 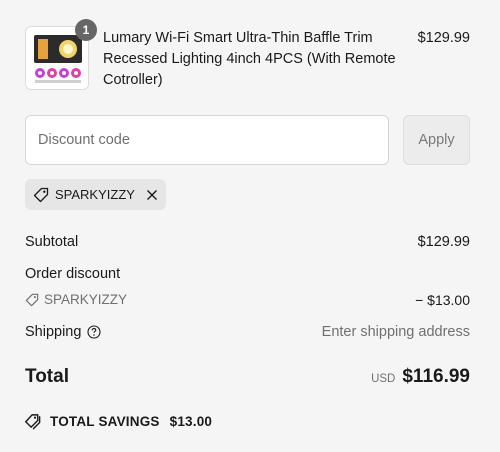 I want to click on total-currency: USD, so click(x=383, y=379).